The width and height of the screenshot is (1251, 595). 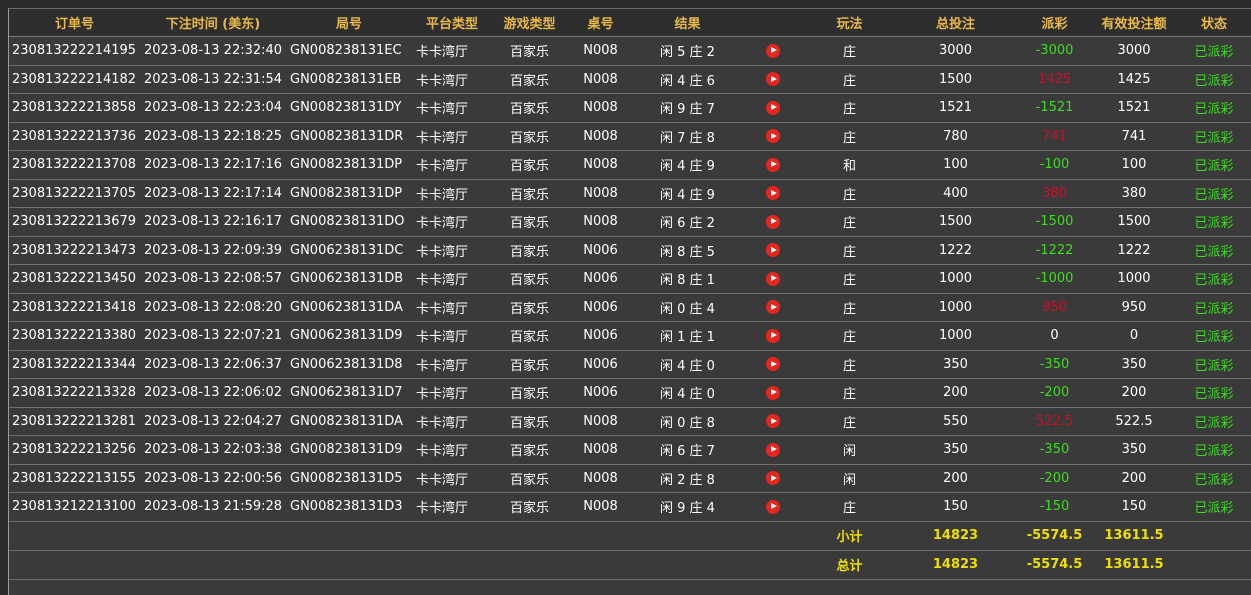 I want to click on round-id-cell: GN006238131DB, so click(x=349, y=279).